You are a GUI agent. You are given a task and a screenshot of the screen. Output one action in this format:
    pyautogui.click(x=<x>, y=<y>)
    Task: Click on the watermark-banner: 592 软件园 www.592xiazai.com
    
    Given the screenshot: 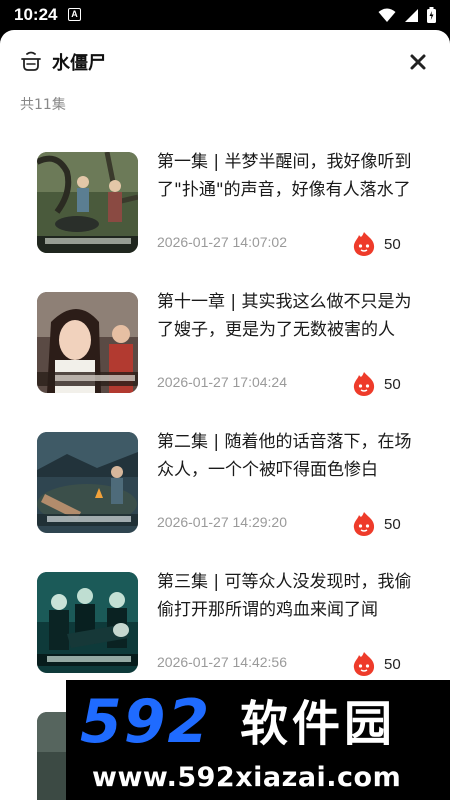 What is the action you would take?
    pyautogui.click(x=258, y=740)
    